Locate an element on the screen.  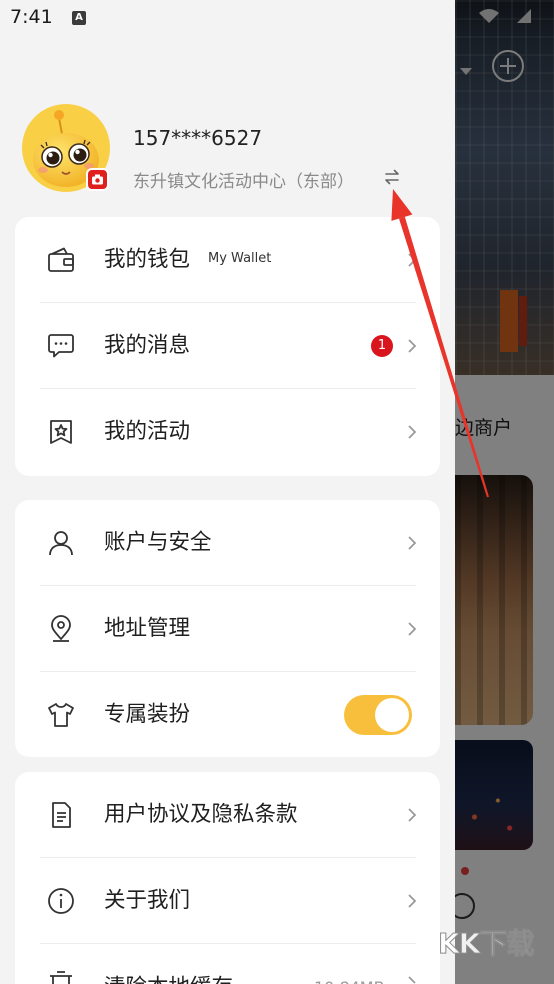
menu-item-wallet: 我的钱包 My Wallet is located at coordinates (227, 260).